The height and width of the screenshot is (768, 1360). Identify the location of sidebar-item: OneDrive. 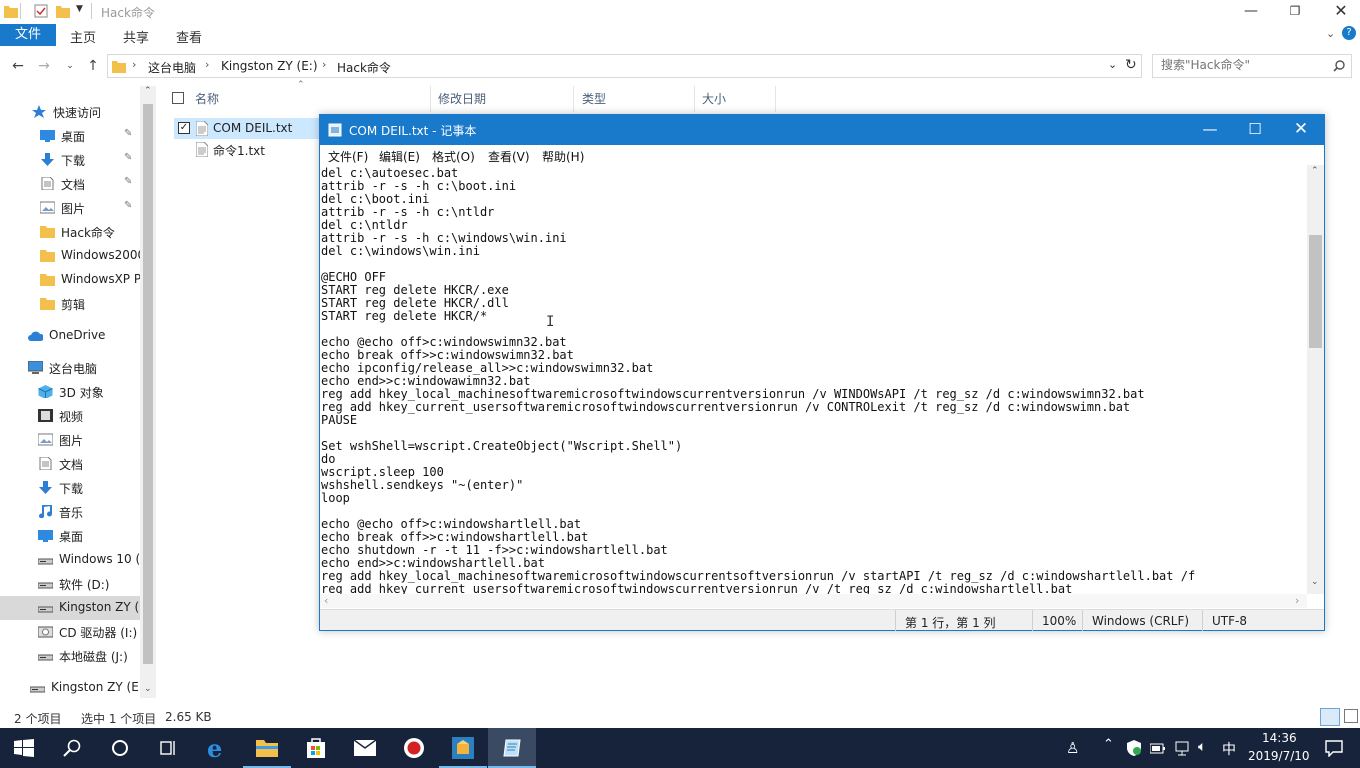
(70, 336).